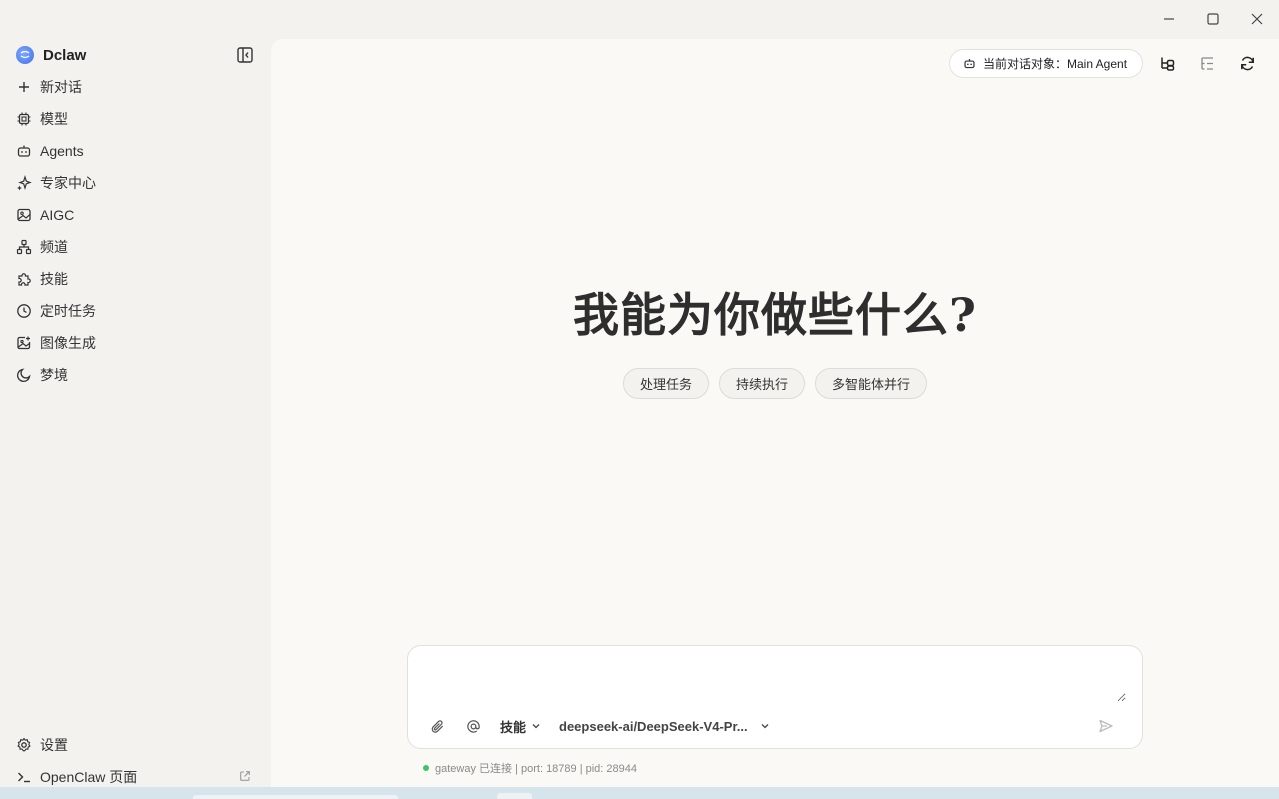  I want to click on gateway-status: gateway 已连接 | port: 18789 | pid: 28944, so click(530, 768).